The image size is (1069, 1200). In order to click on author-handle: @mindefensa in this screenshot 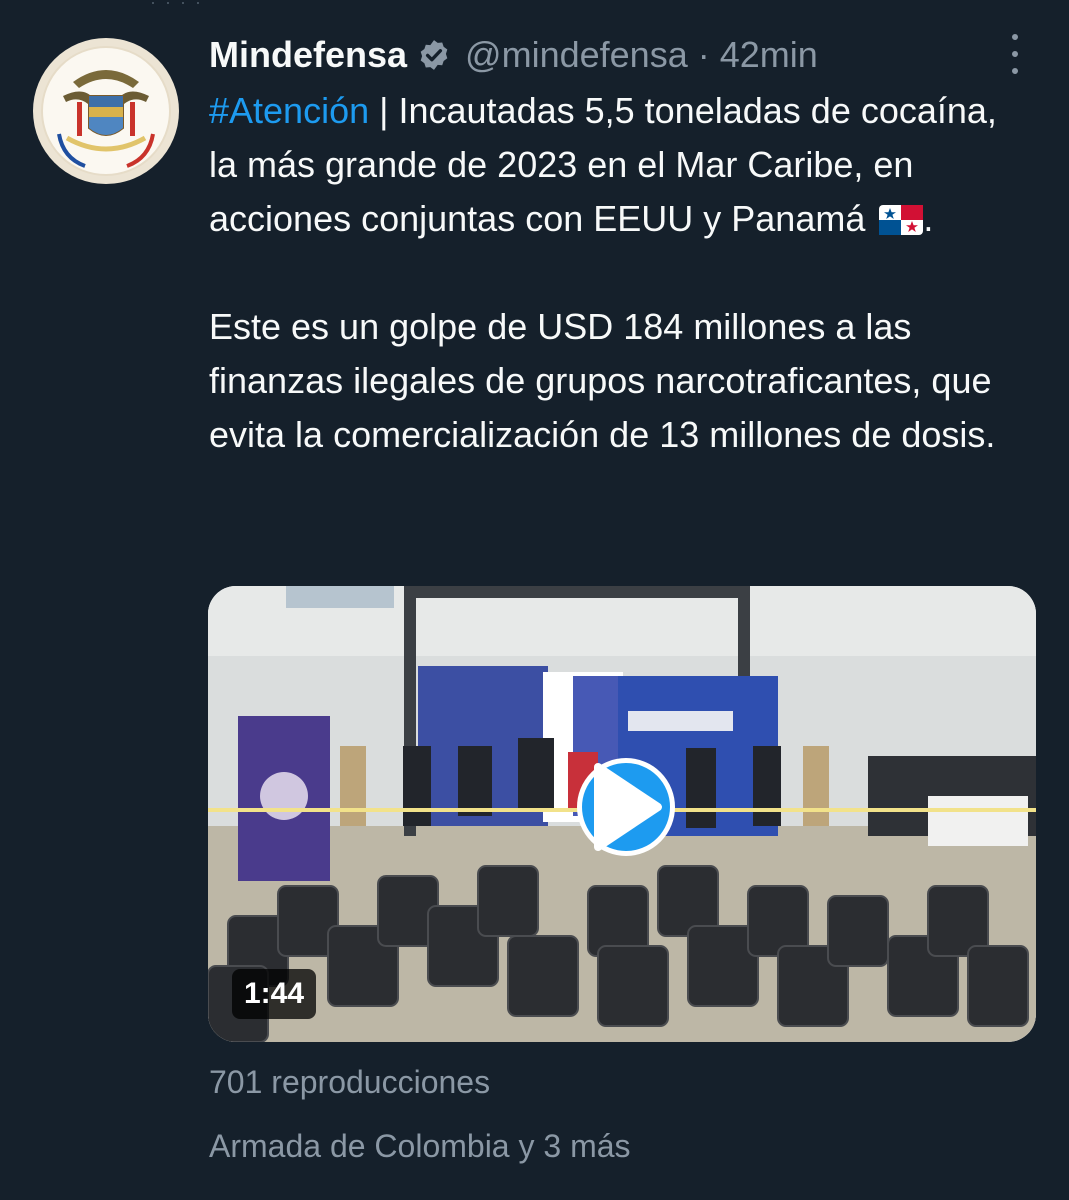, I will do `click(576, 55)`.